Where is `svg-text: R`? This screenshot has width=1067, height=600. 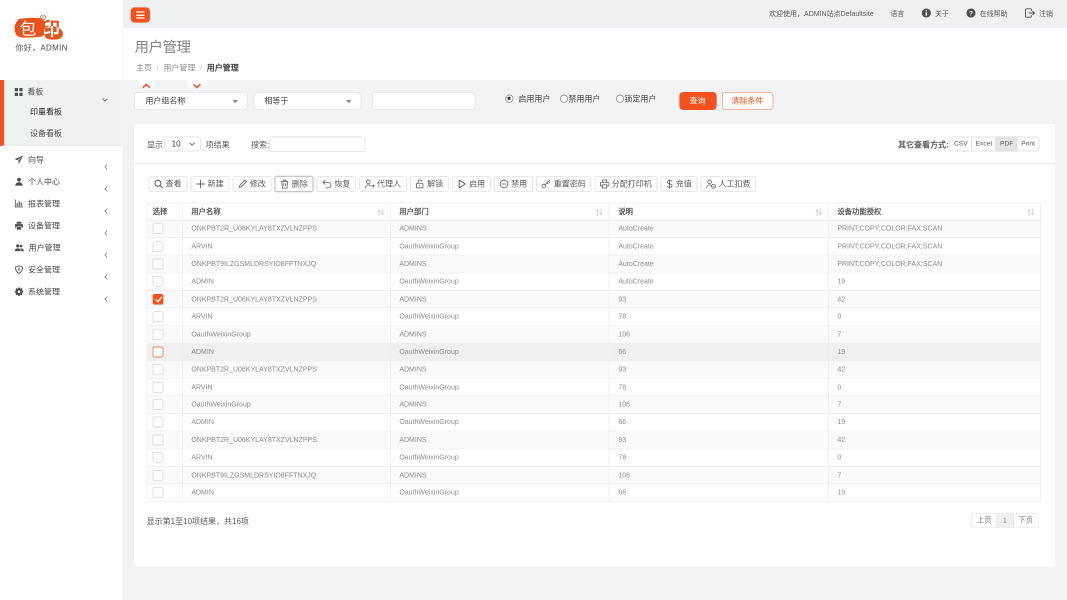 svg-text: R is located at coordinates (43, 18).